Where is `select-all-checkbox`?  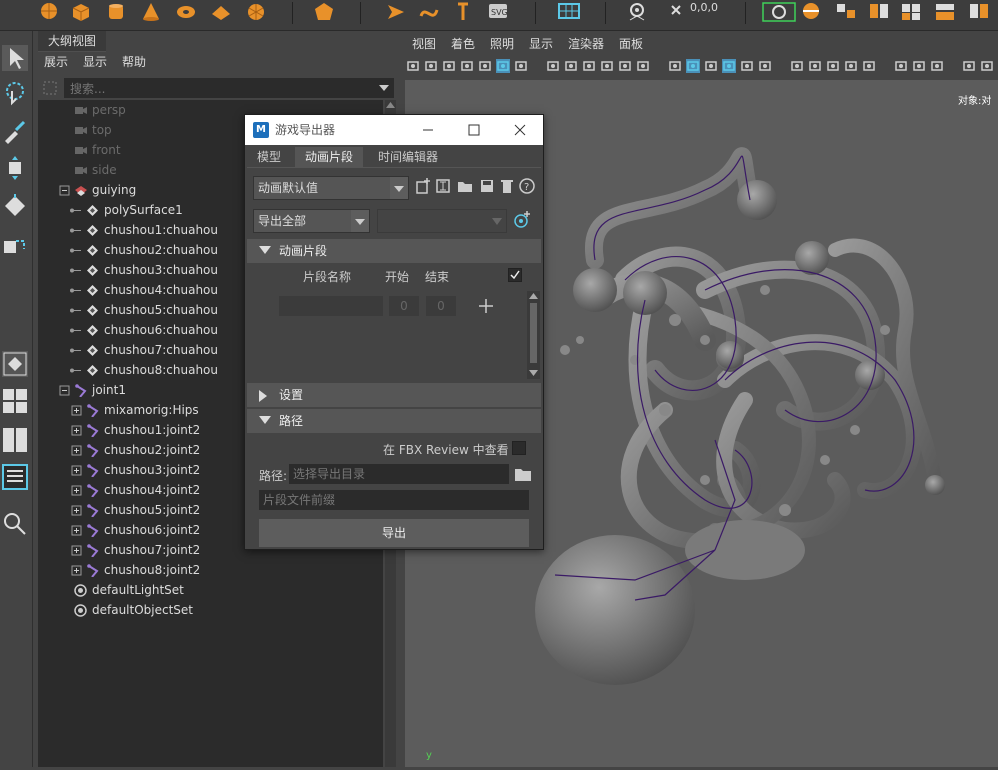
select-all-checkbox is located at coordinates (515, 275).